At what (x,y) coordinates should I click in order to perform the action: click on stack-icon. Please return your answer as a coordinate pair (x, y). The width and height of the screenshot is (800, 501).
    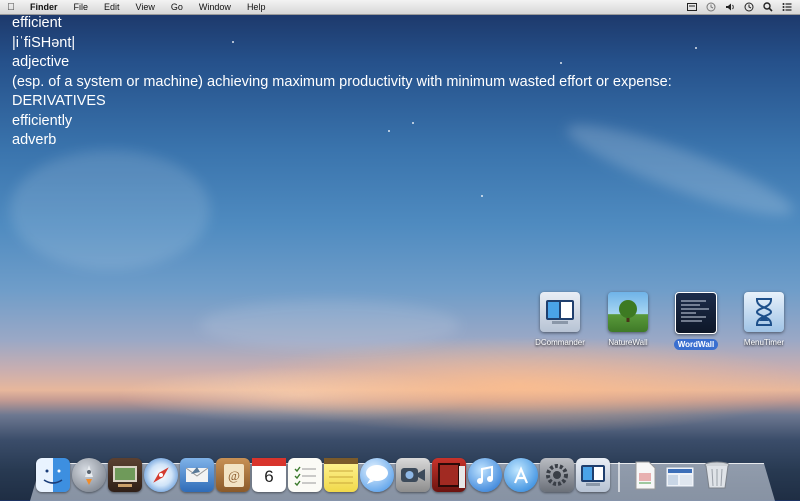
    Looking at the image, I should click on (681, 475).